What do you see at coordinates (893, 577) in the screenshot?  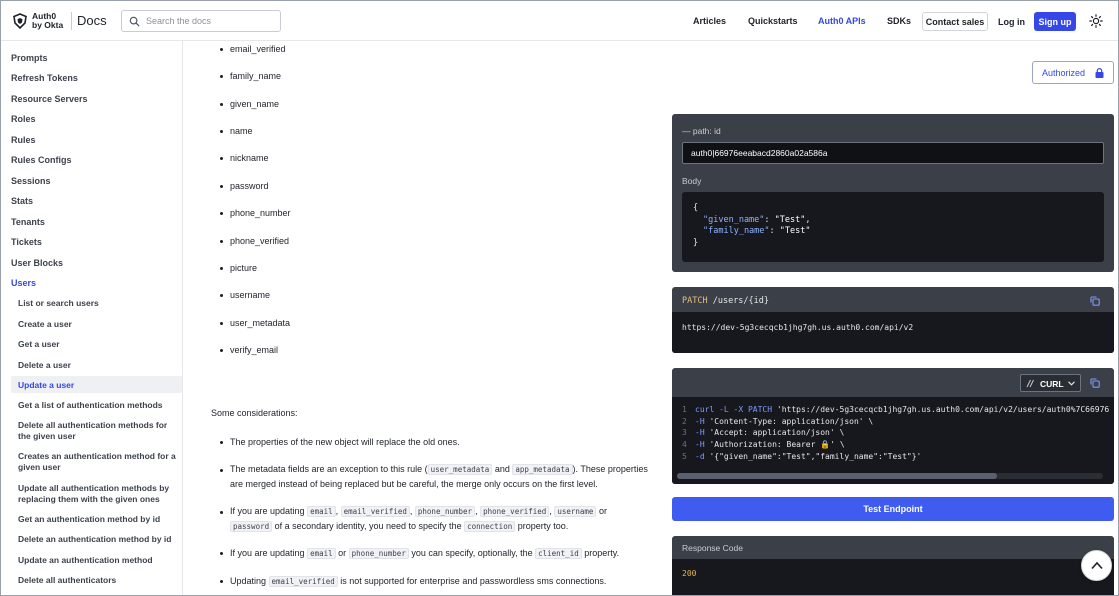 I see `response-box` at bounding box center [893, 577].